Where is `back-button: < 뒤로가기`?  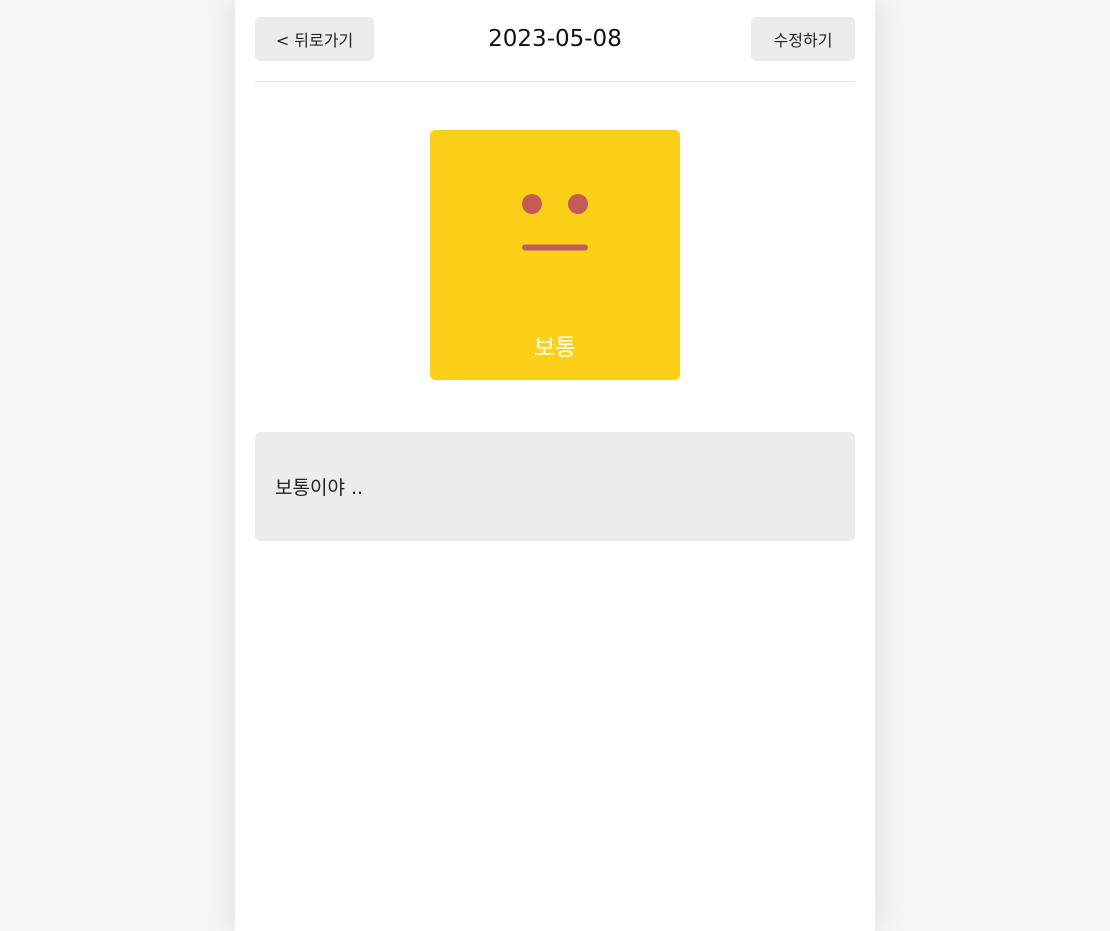 back-button: < 뒤로가기 is located at coordinates (314, 39).